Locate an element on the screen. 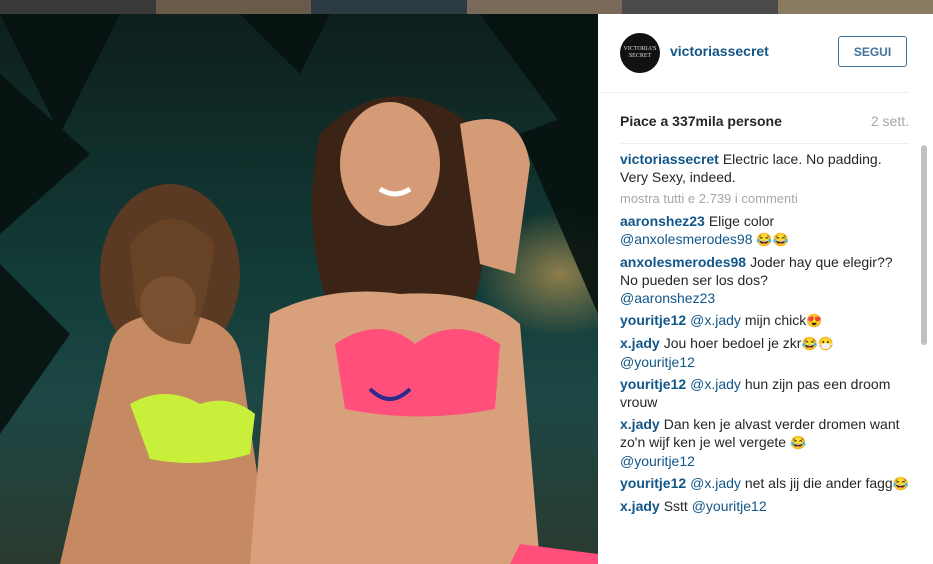 Image resolution: width=933 pixels, height=564 pixels. comment-item: youritje12 @x.jady mijn chick😍 is located at coordinates (764, 320).